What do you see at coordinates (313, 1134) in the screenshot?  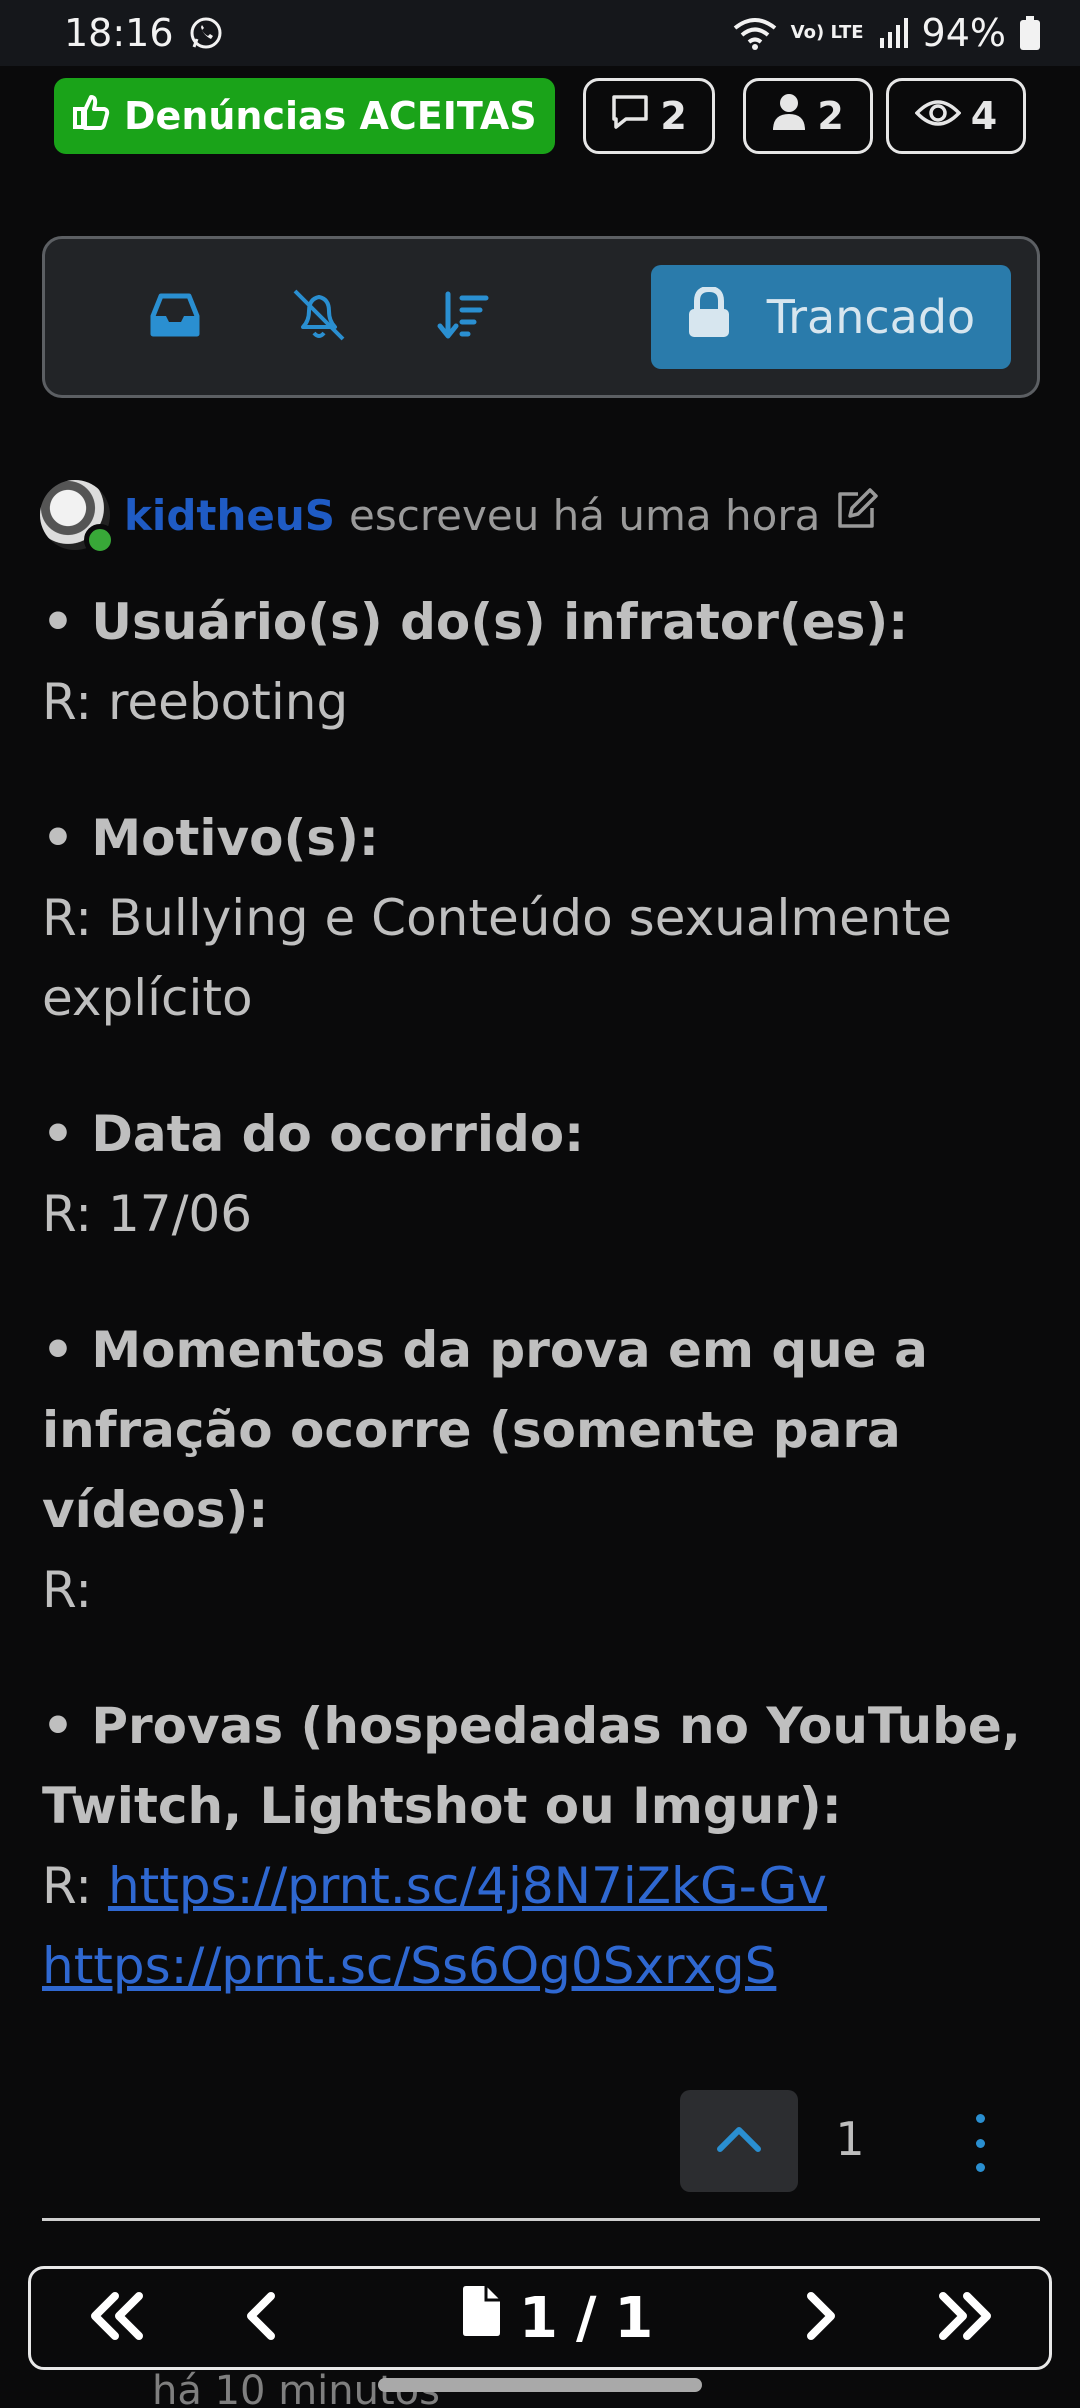 I see `question: • Data do ocorrido:` at bounding box center [313, 1134].